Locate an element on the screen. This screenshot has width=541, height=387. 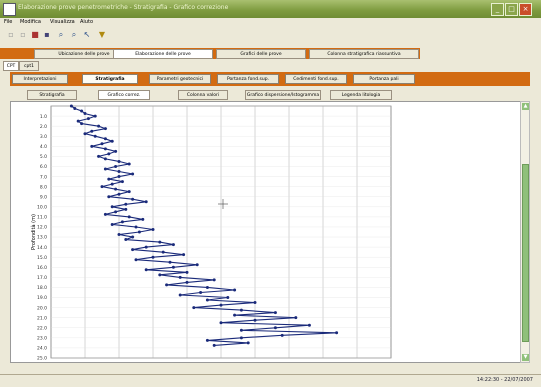
menu-modifica: Modifica is located at coordinates (30, 22).